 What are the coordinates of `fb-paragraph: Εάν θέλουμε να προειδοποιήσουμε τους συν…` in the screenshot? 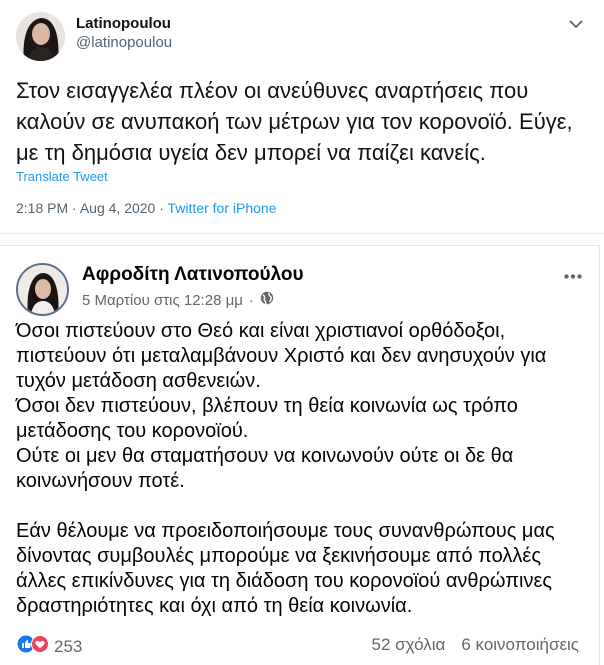 It's located at (285, 568).